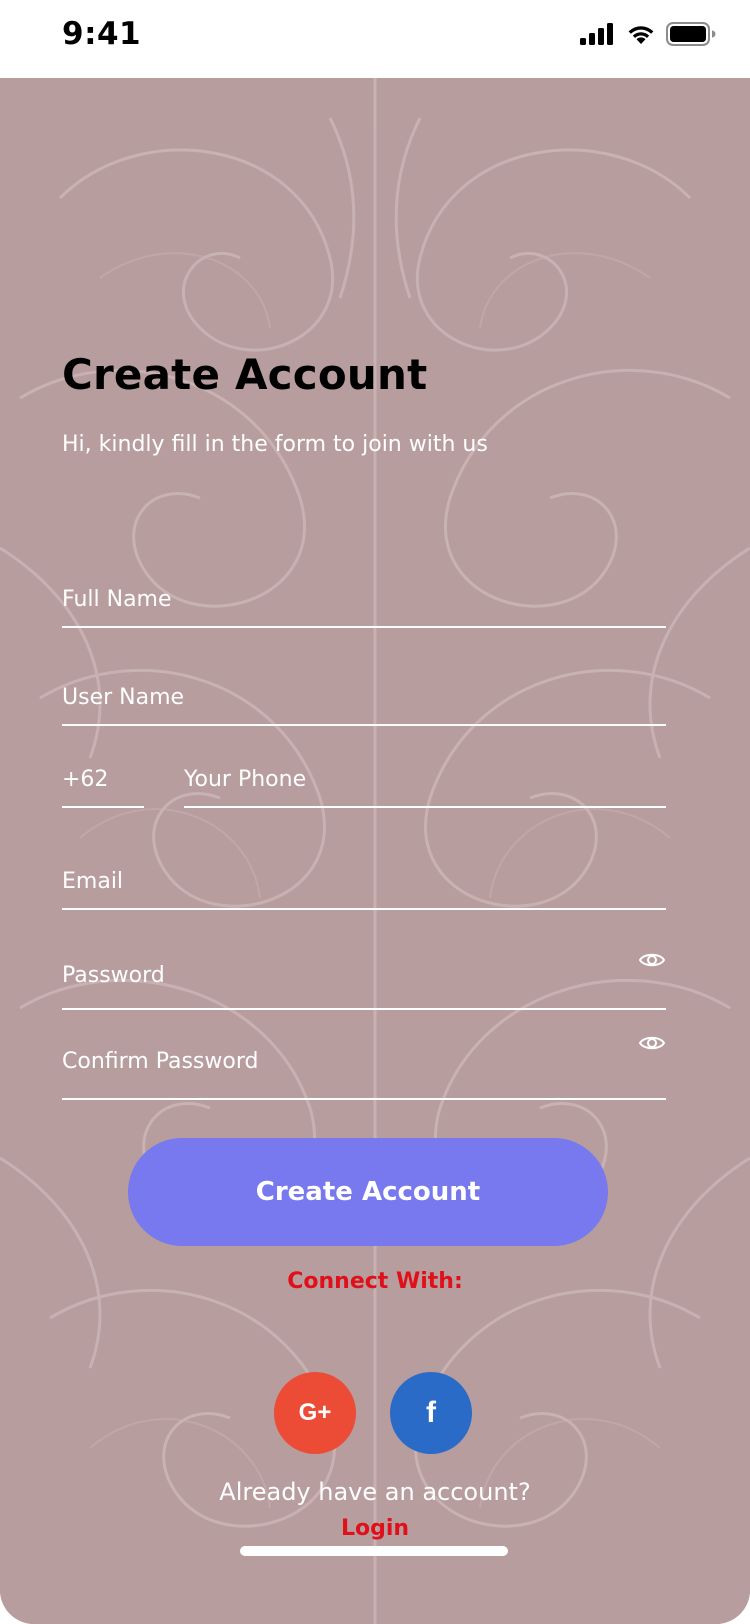  I want to click on status-bar: 9:41, so click(375, 39).